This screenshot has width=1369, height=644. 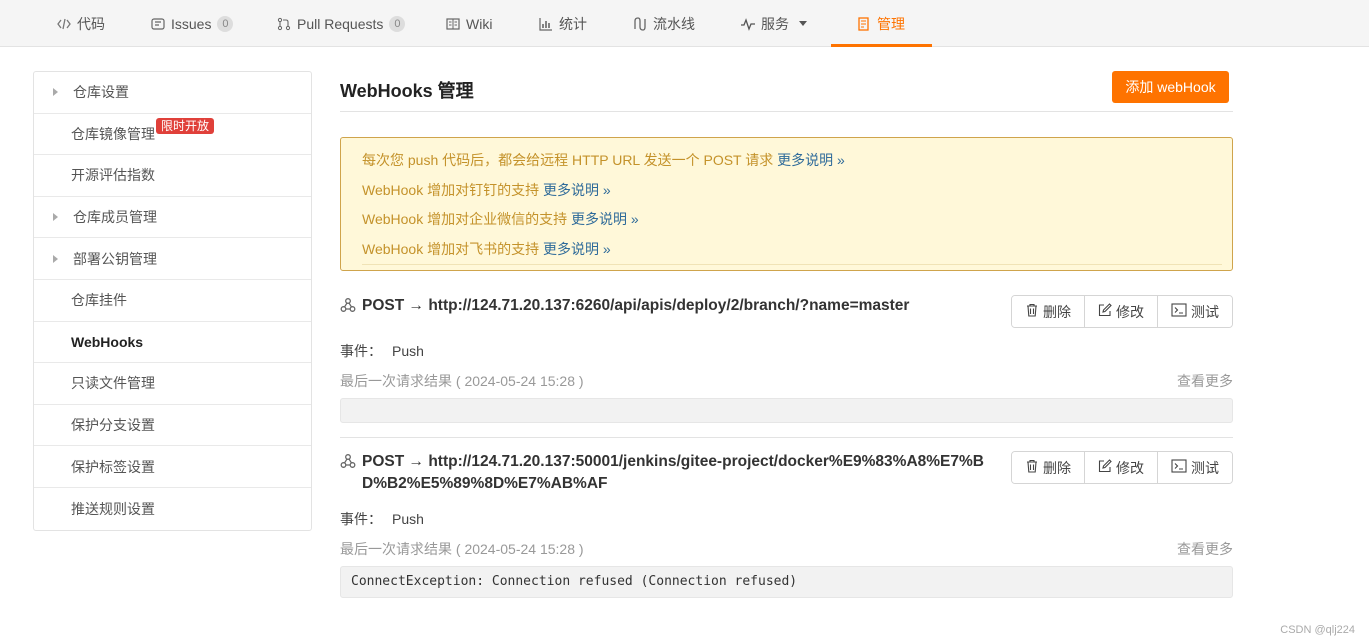 I want to click on pull-request-icon, so click(x=284, y=24).